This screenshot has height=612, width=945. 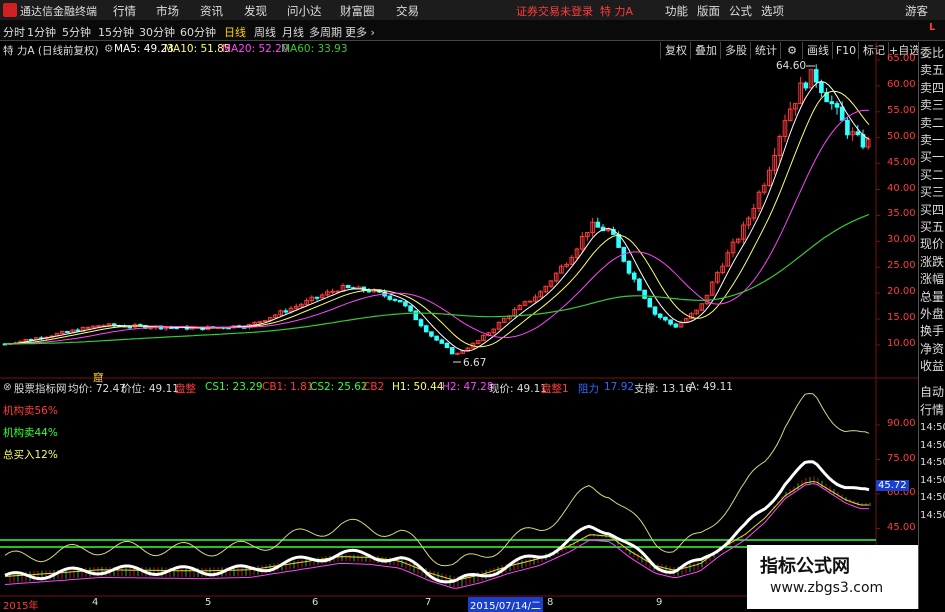 I want to click on side-label: 买四, so click(x=932, y=210).